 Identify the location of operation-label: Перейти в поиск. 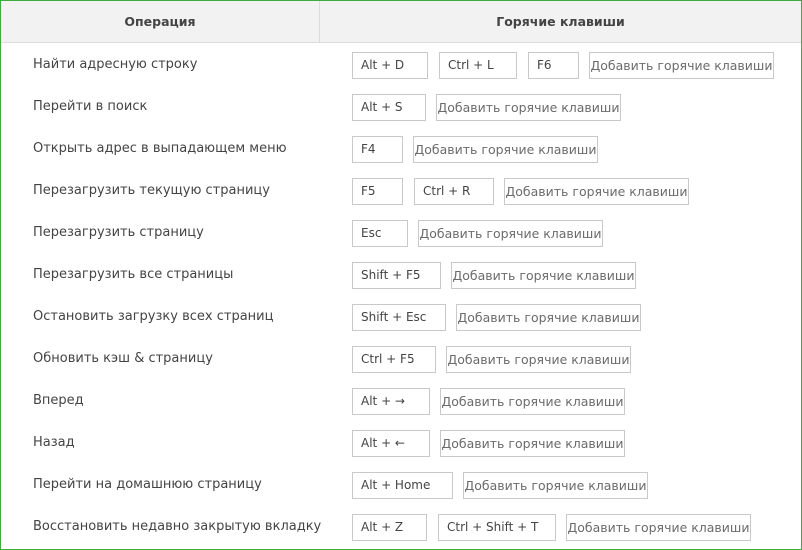
(90, 106).